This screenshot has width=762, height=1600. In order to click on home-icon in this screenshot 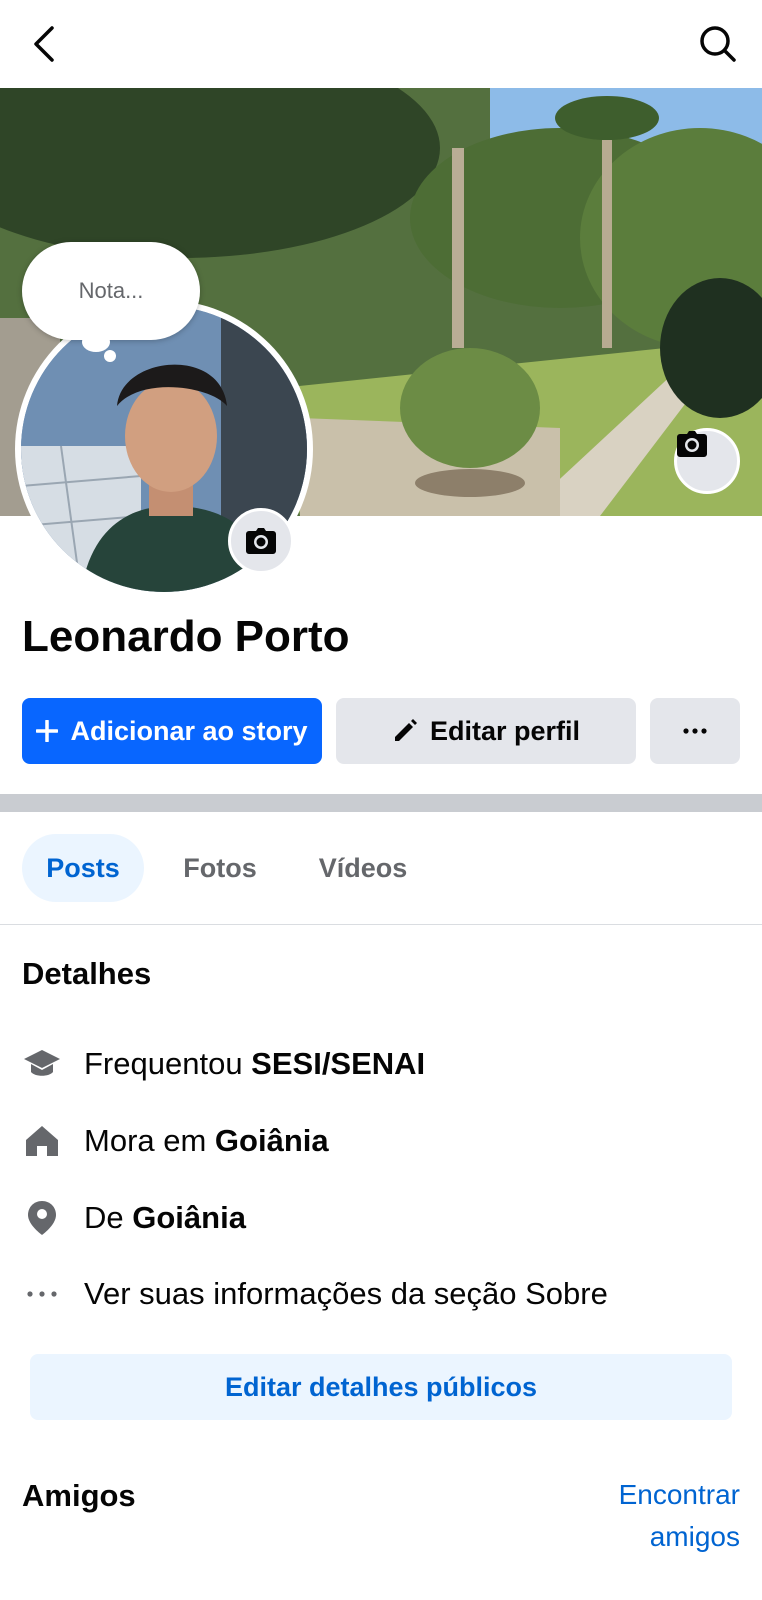, I will do `click(42, 1141)`.